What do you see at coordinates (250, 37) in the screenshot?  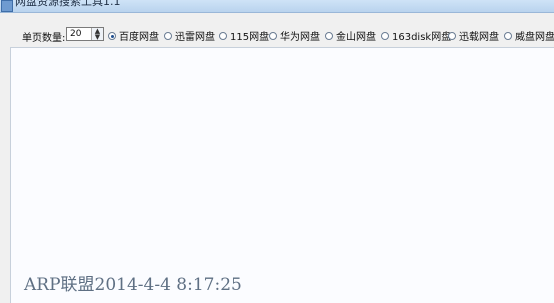 I see `radio-label: 115网盘` at bounding box center [250, 37].